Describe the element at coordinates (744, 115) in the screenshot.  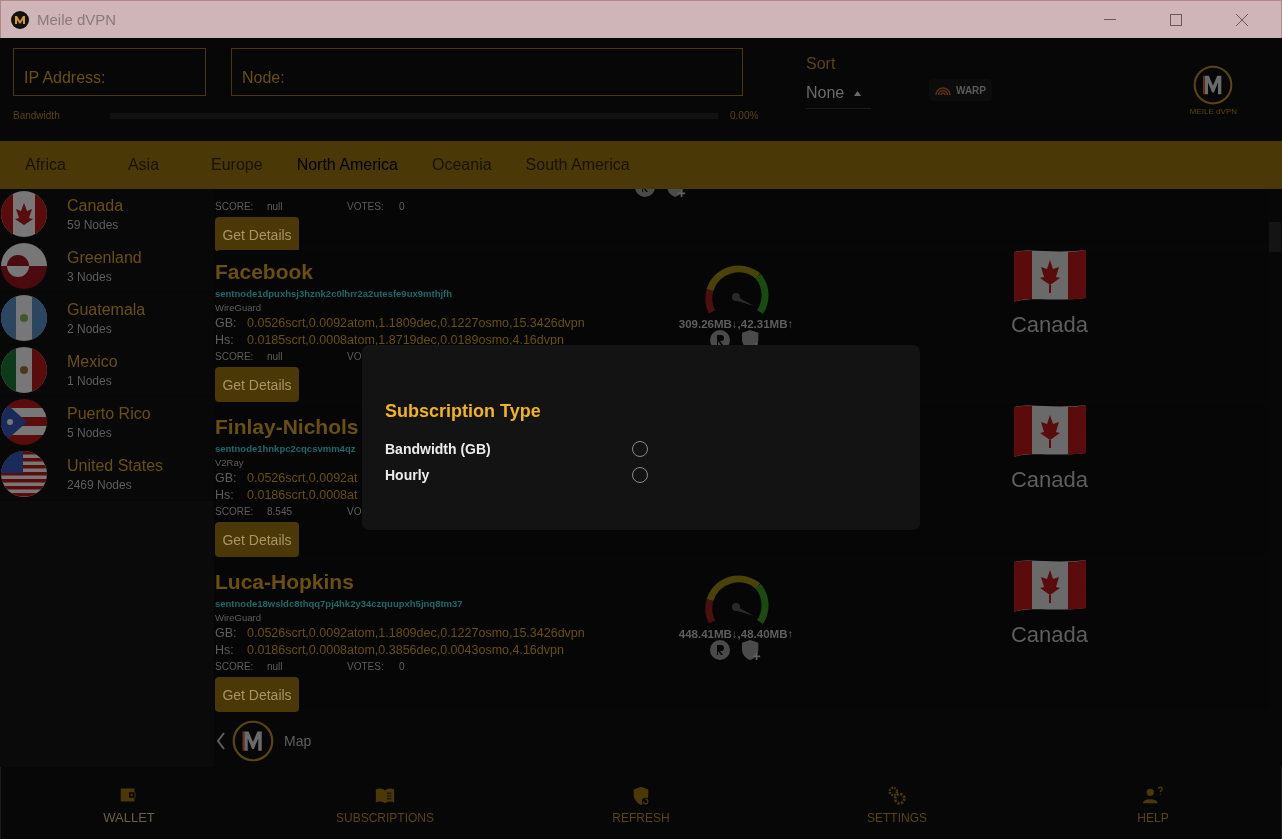
I see `bandwidth-reading: 0.00%` at that location.